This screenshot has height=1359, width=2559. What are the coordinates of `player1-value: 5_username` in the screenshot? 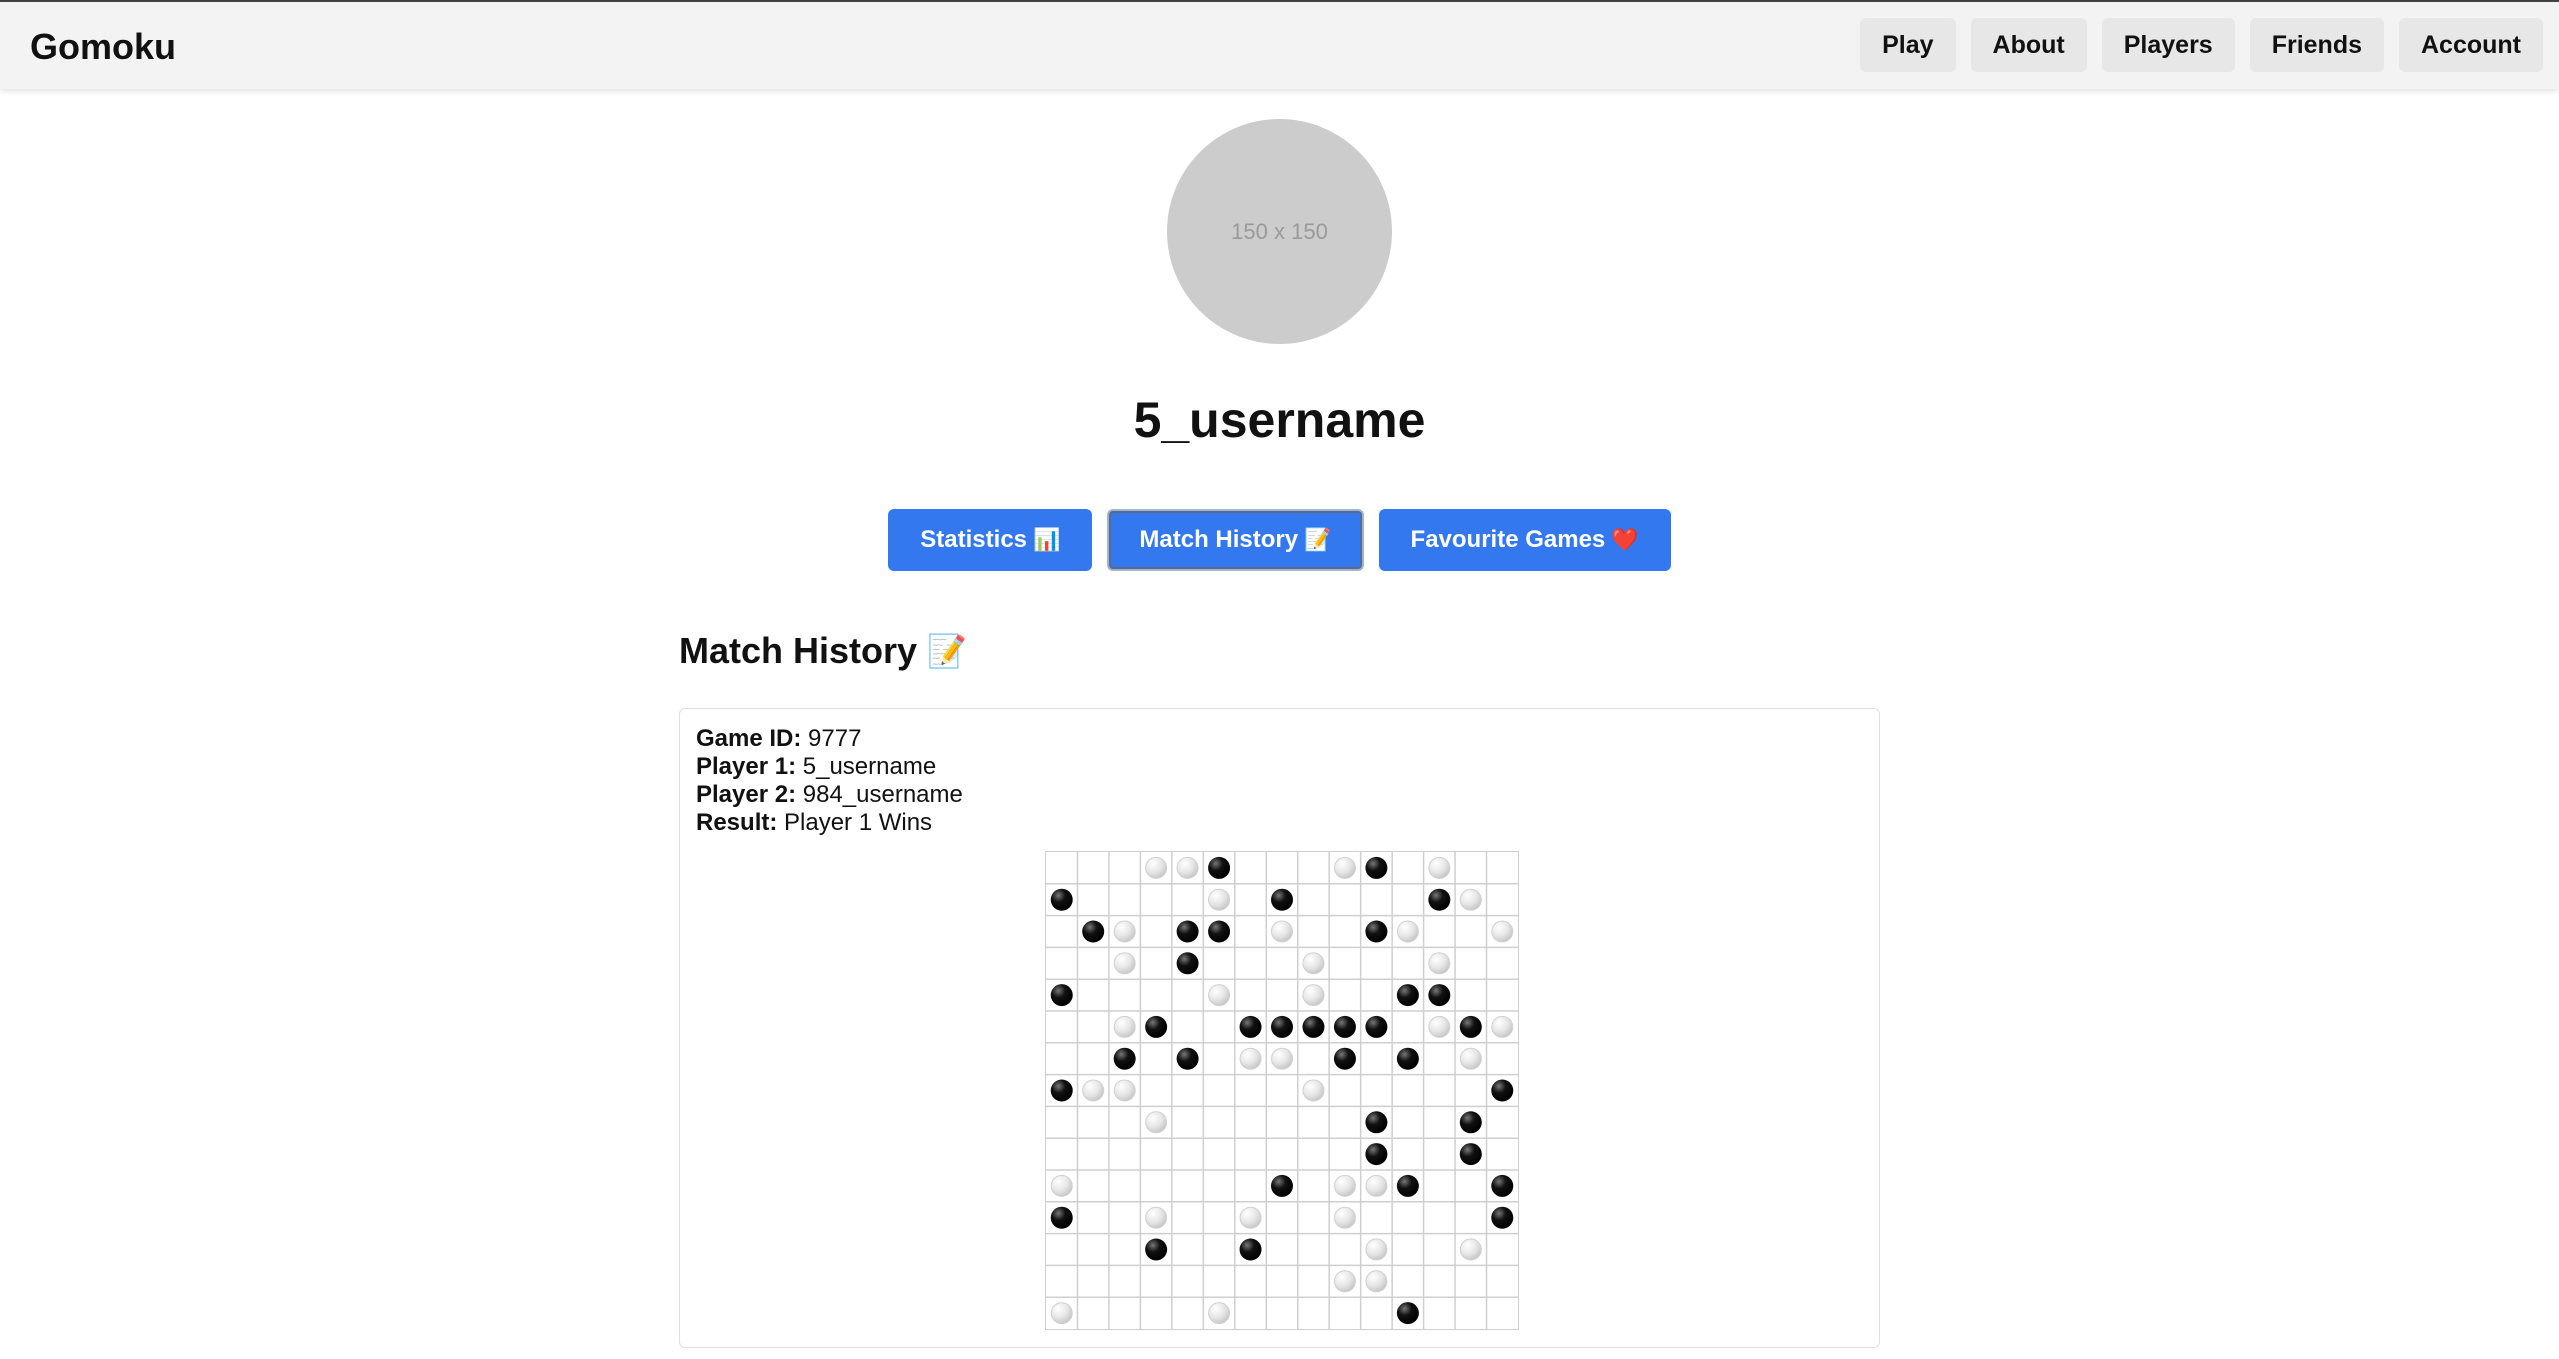 It's located at (869, 766).